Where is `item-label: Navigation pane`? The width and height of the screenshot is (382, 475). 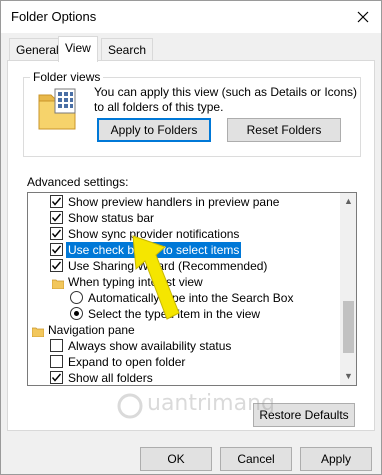
item-label: Navigation pane is located at coordinates (91, 330).